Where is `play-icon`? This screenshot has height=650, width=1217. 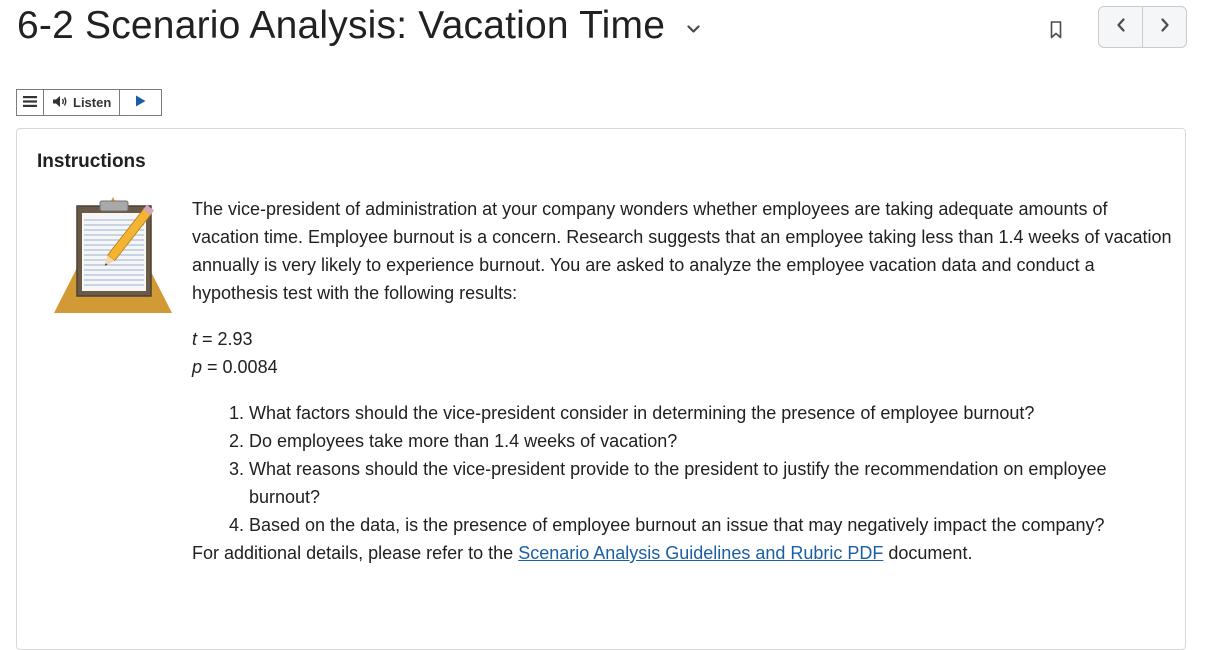 play-icon is located at coordinates (140, 103).